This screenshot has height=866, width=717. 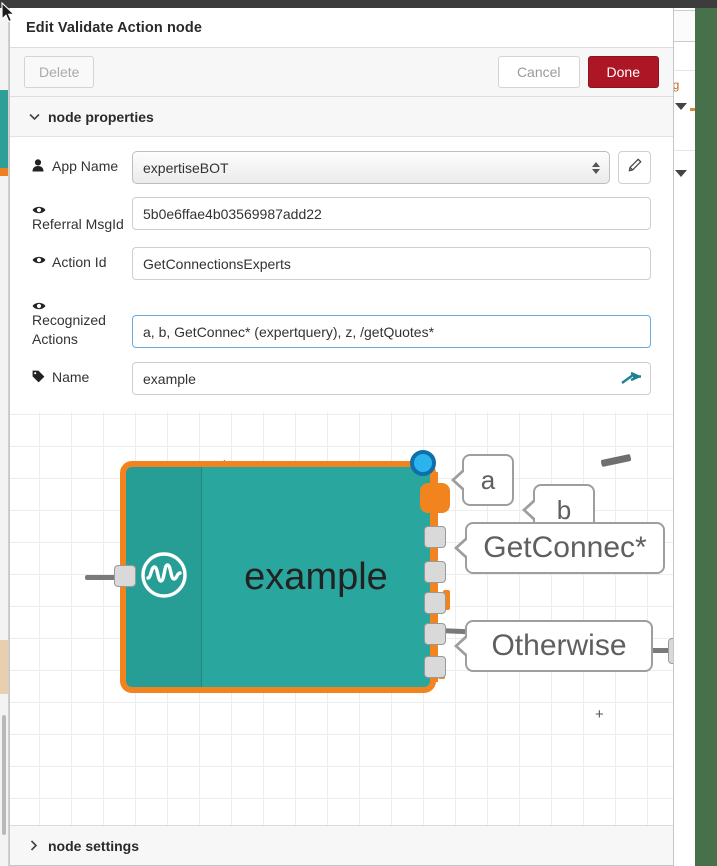 What do you see at coordinates (4, 130) in the screenshot?
I see `background-left-teal-node` at bounding box center [4, 130].